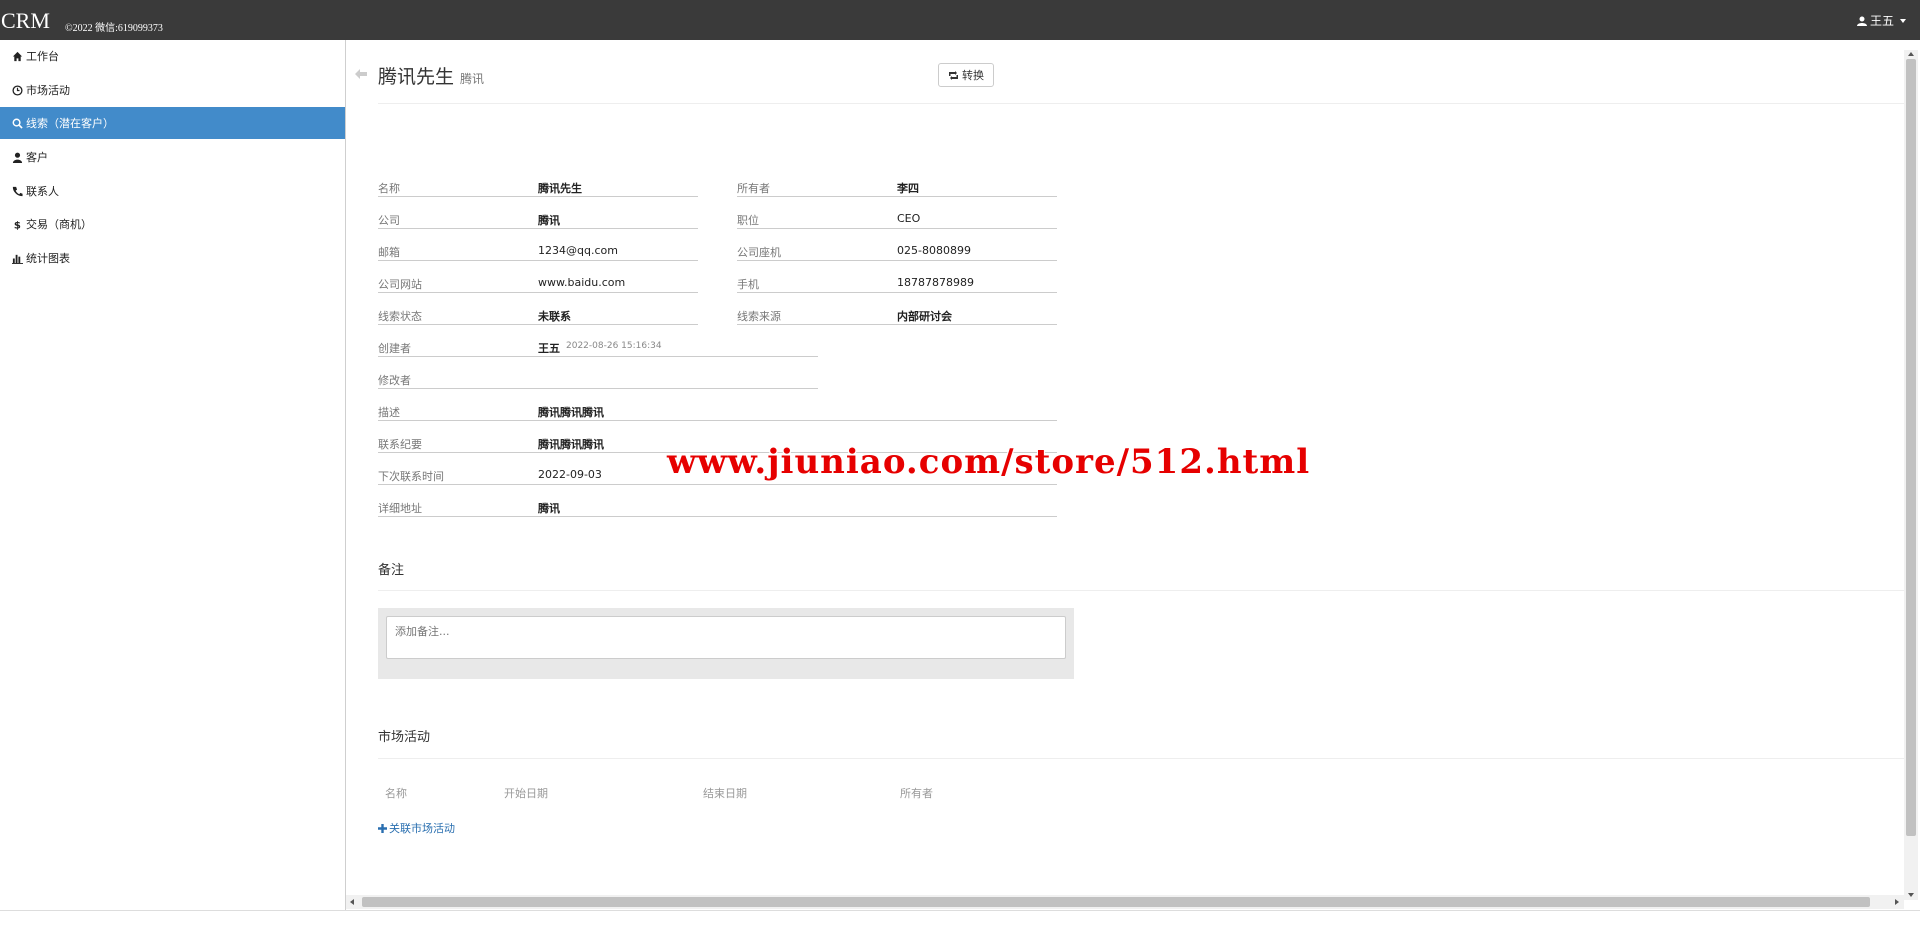  Describe the element at coordinates (59, 224) in the screenshot. I see `sidebar-item-label: 交易（商机）` at that location.